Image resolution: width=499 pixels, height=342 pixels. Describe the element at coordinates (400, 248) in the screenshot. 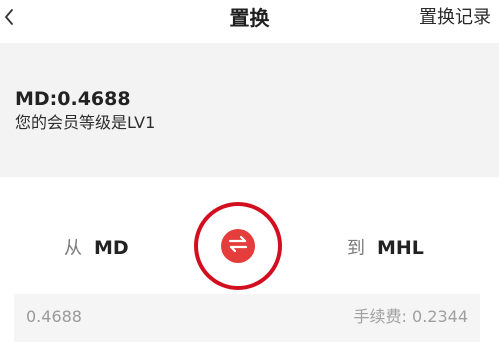

I see `to-token-label: MHL` at that location.